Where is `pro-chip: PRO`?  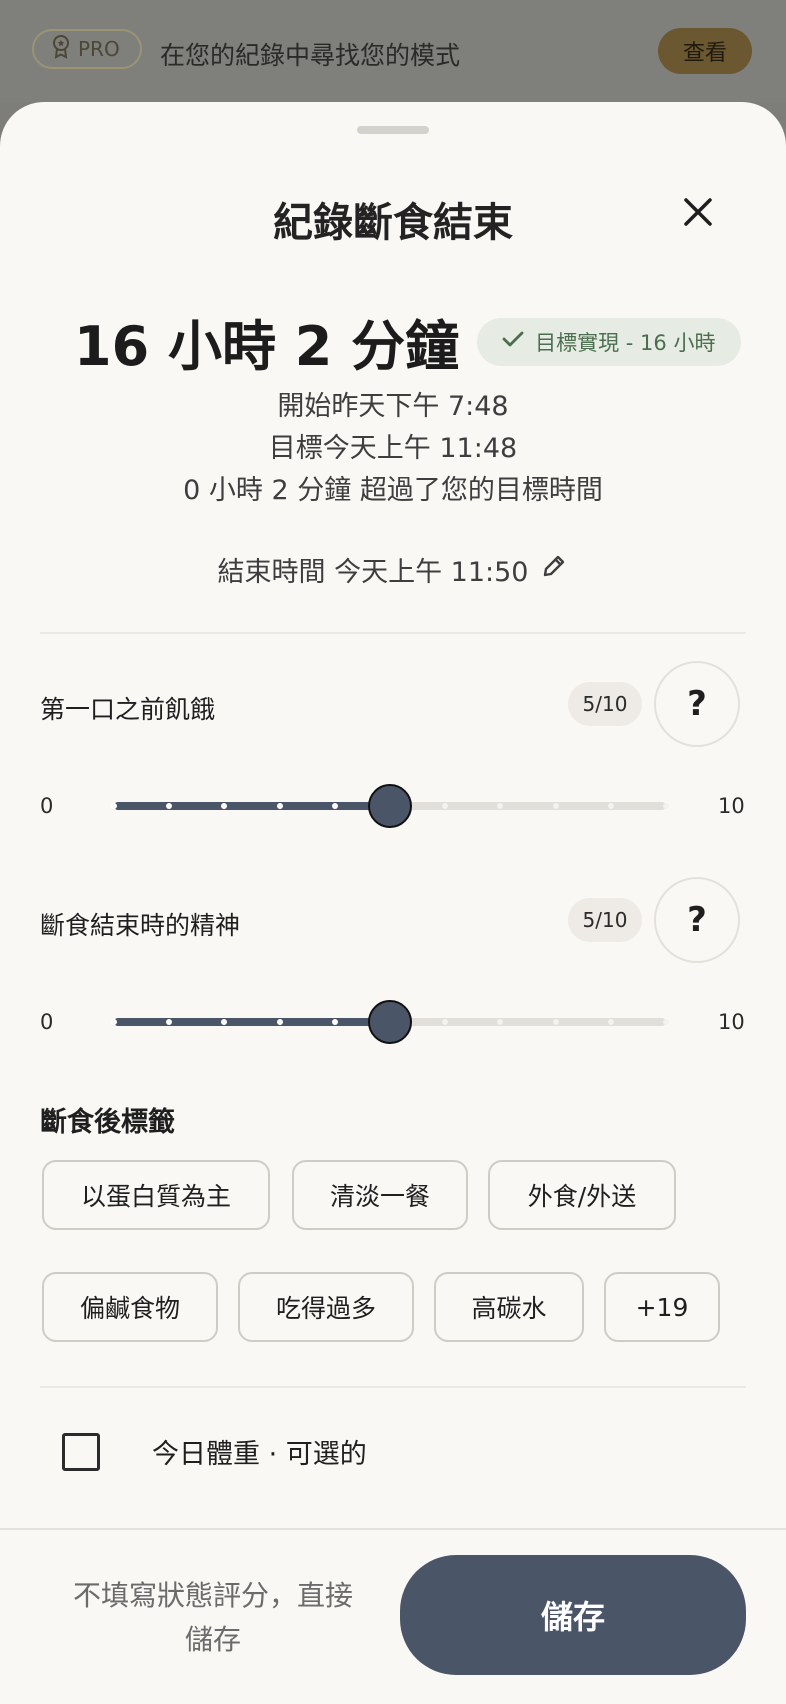 pro-chip: PRO is located at coordinates (87, 49).